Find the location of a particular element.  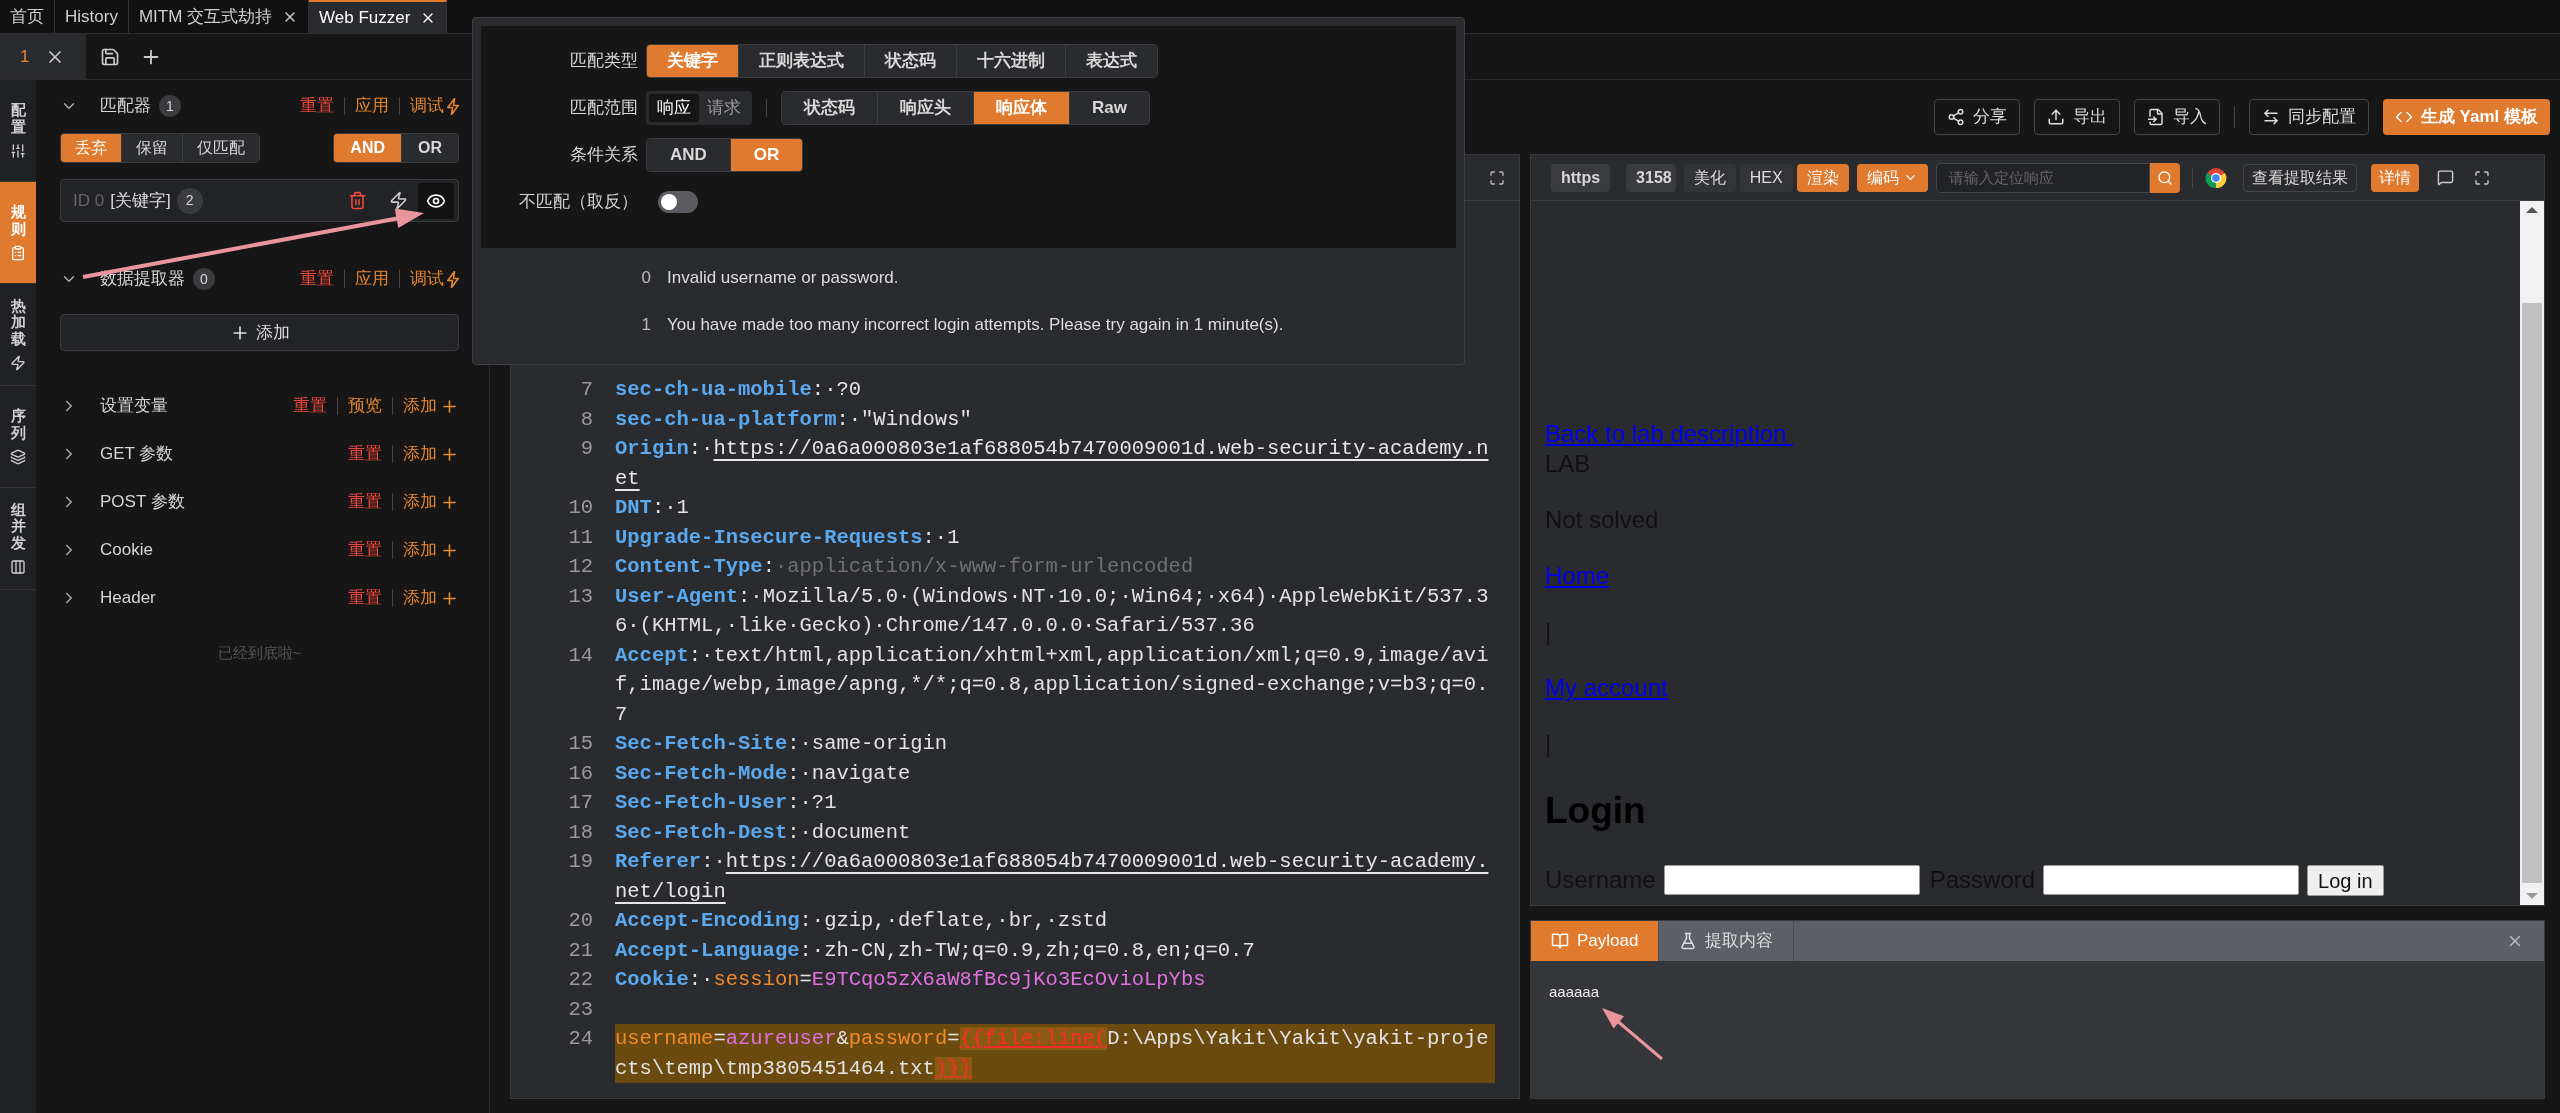

match-type-option: 十六进制 is located at coordinates (1010, 61).